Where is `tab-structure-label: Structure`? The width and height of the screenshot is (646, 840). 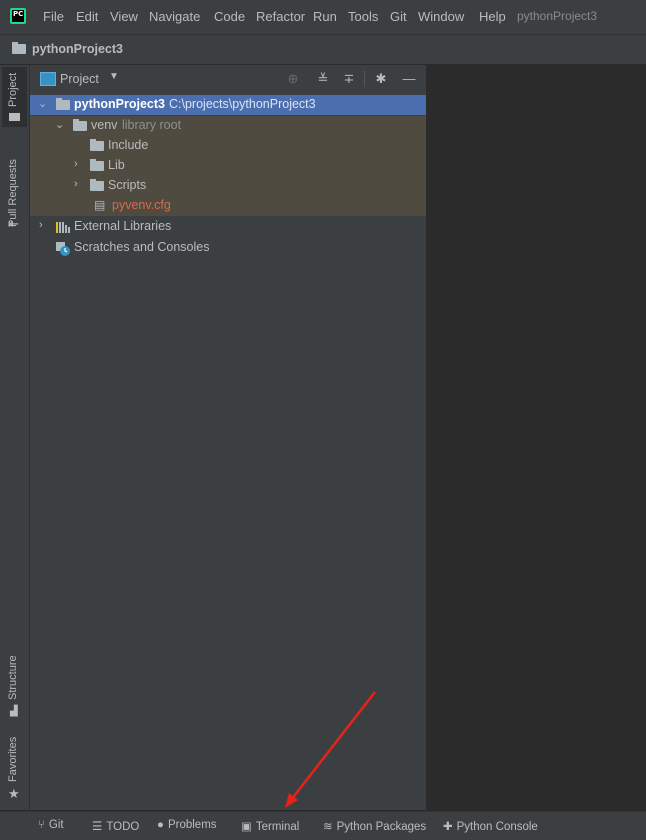
tab-structure-label: Structure is located at coordinates (13, 677).